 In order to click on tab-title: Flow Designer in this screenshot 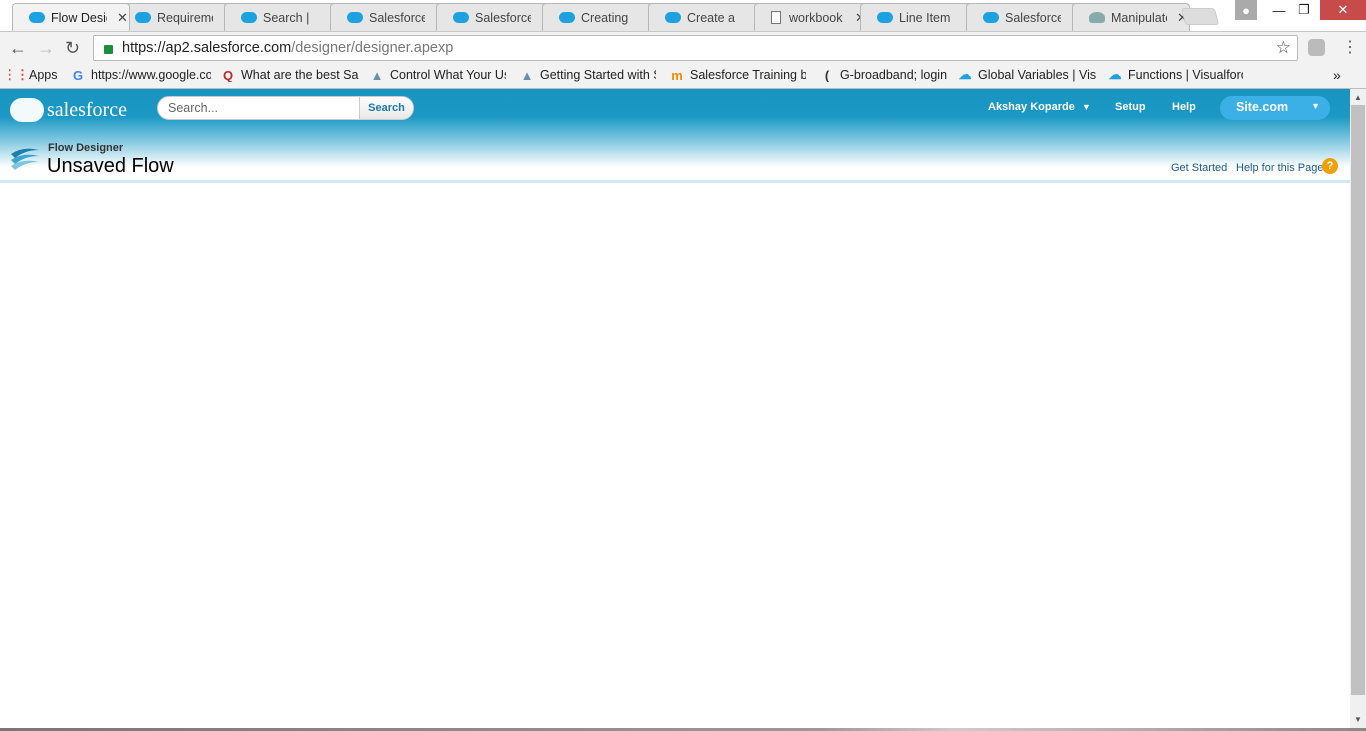, I will do `click(79, 17)`.